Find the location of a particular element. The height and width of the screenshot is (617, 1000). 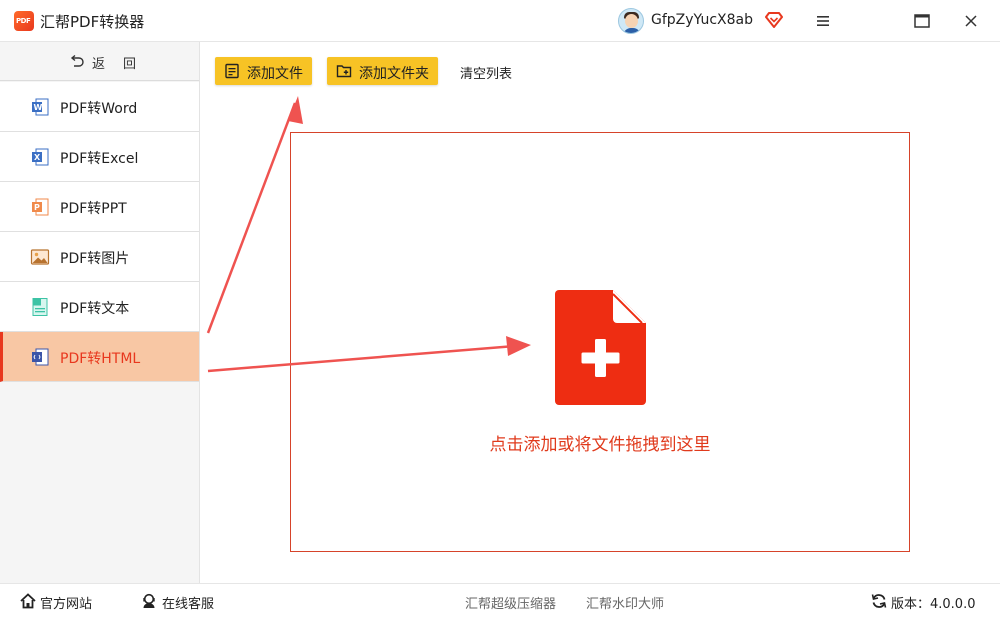

nav-label: PDF转HTML is located at coordinates (100, 359).